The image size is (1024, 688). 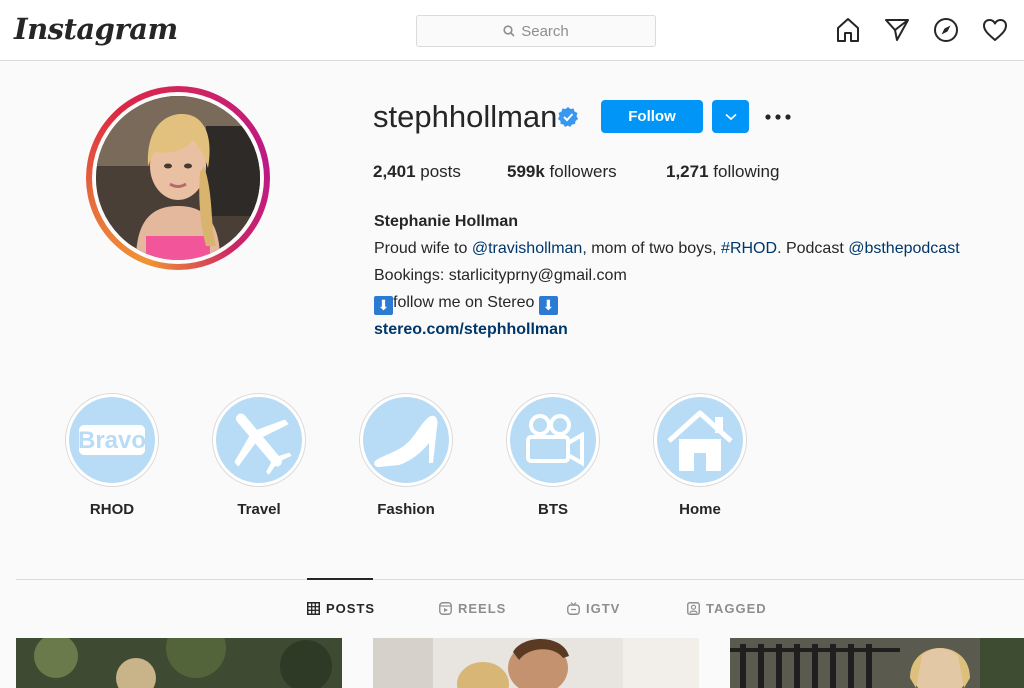 What do you see at coordinates (313, 608) in the screenshot?
I see `grid-icon` at bounding box center [313, 608].